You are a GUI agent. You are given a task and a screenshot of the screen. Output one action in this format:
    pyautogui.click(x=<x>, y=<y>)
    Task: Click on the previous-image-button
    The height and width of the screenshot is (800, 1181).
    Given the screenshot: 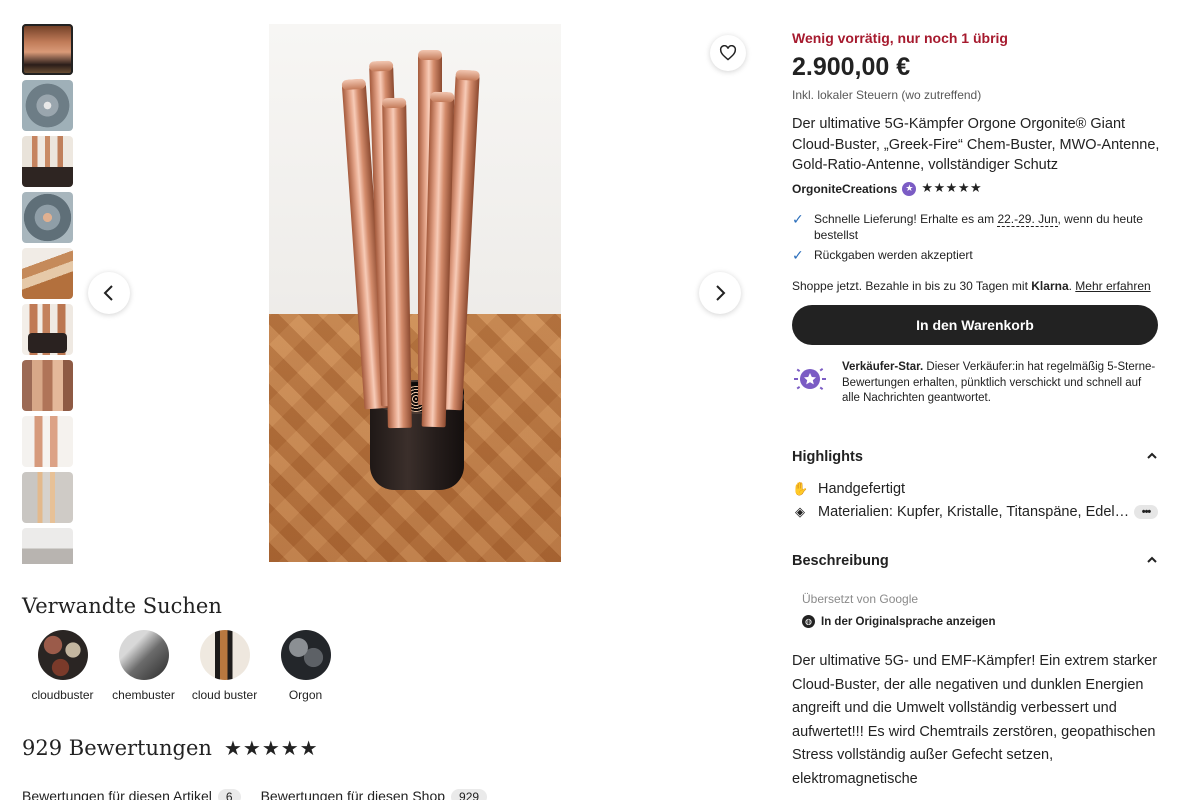 What is the action you would take?
    pyautogui.click(x=109, y=293)
    